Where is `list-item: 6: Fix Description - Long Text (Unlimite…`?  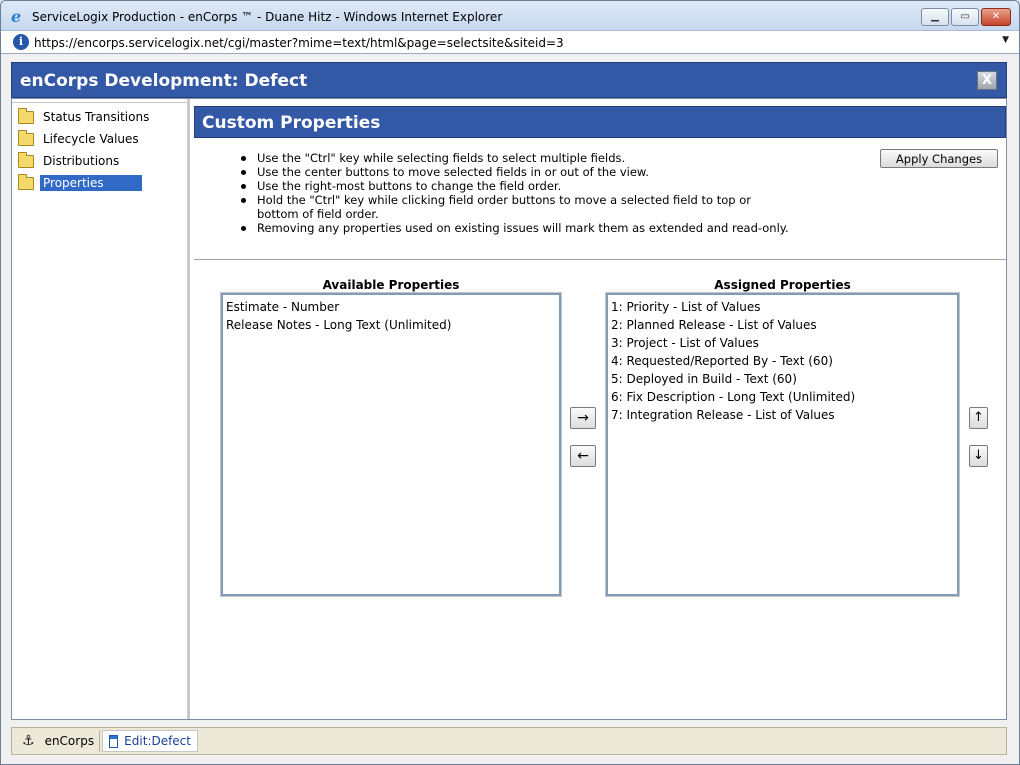
list-item: 6: Fix Description - Long Text (Unlimite… is located at coordinates (782, 397).